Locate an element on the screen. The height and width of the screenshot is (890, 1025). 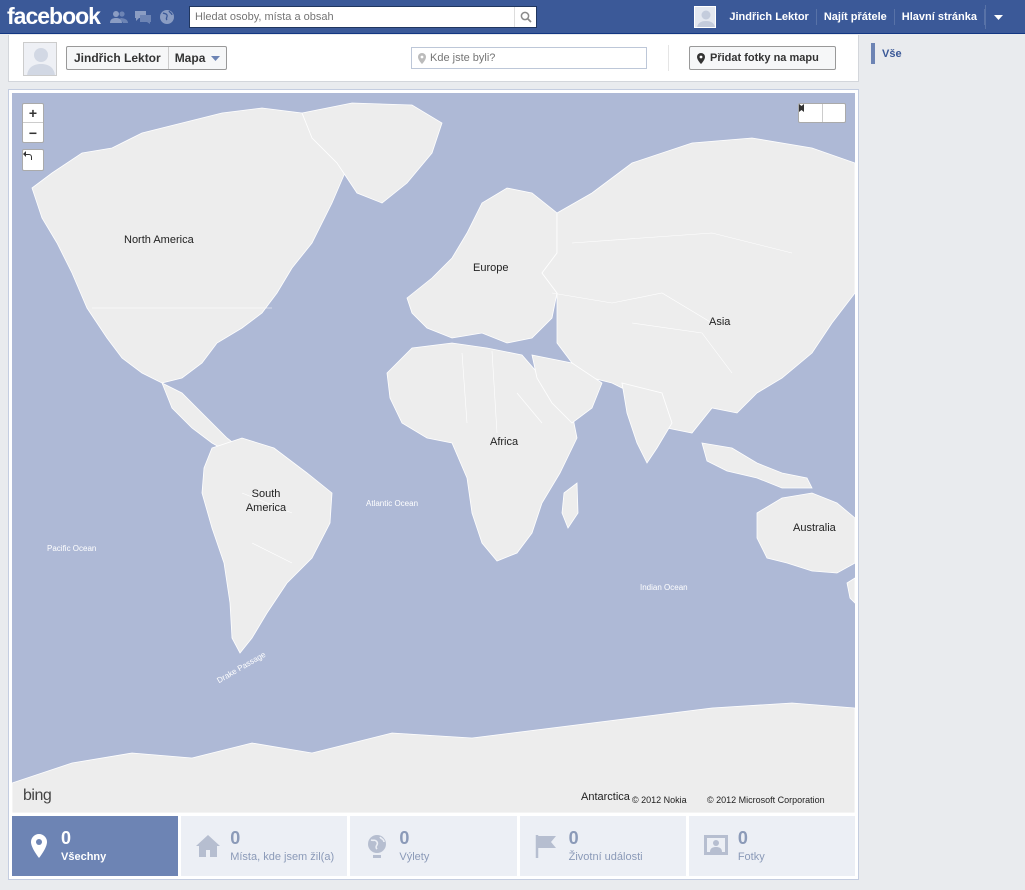
label-antarctica: Antarctica is located at coordinates (605, 797).